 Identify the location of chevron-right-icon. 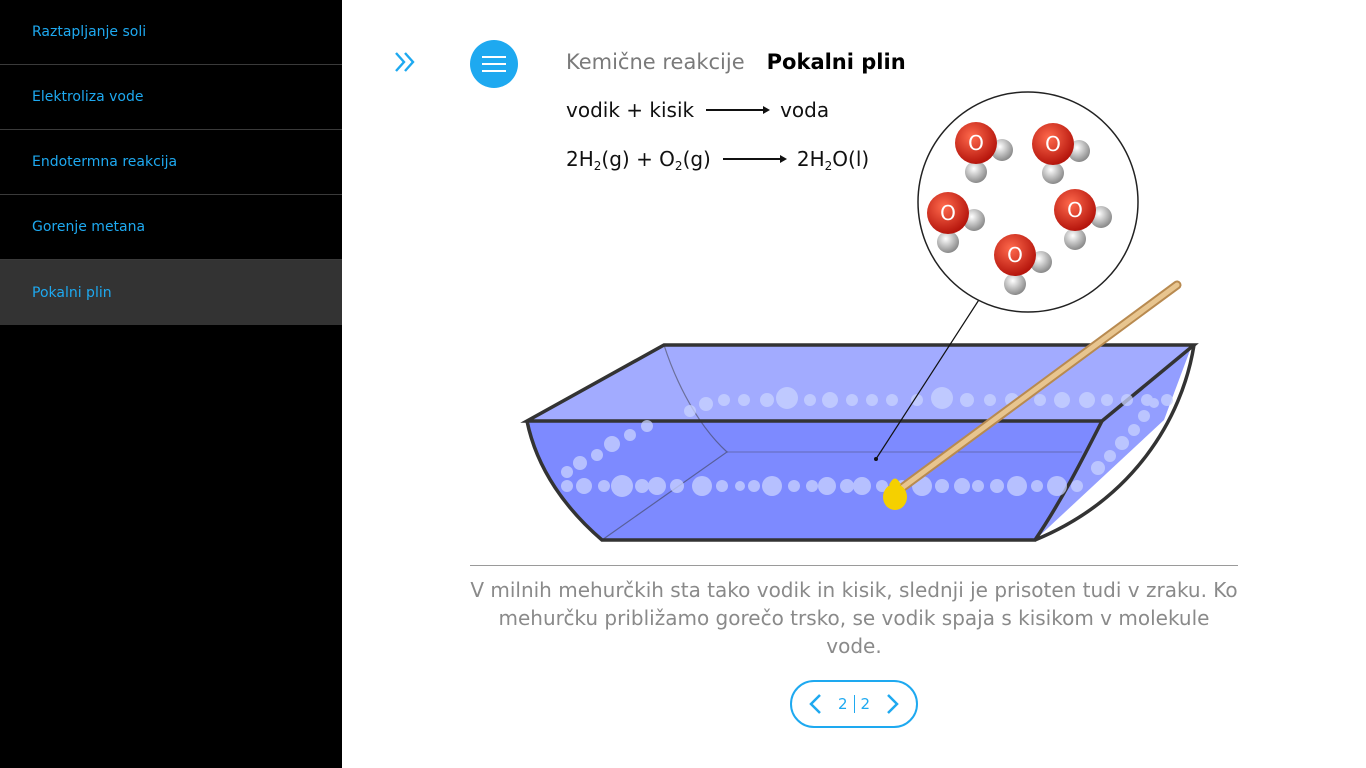
(893, 704).